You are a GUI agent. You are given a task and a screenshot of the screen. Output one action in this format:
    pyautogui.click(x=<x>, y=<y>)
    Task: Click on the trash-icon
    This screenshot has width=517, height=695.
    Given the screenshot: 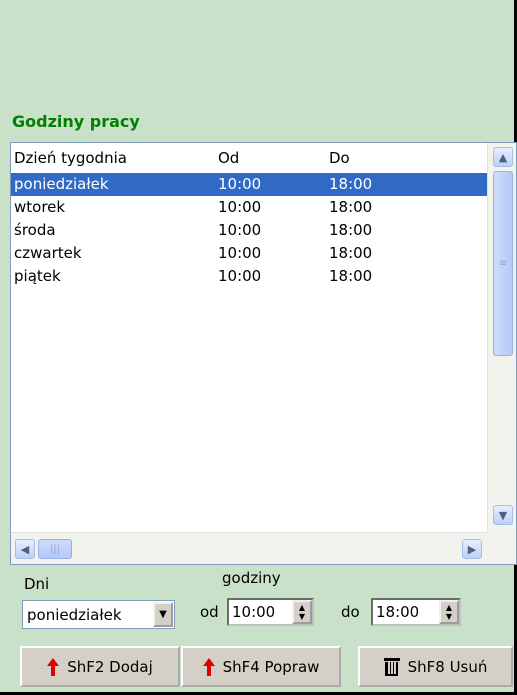 What is the action you would take?
    pyautogui.click(x=391, y=666)
    